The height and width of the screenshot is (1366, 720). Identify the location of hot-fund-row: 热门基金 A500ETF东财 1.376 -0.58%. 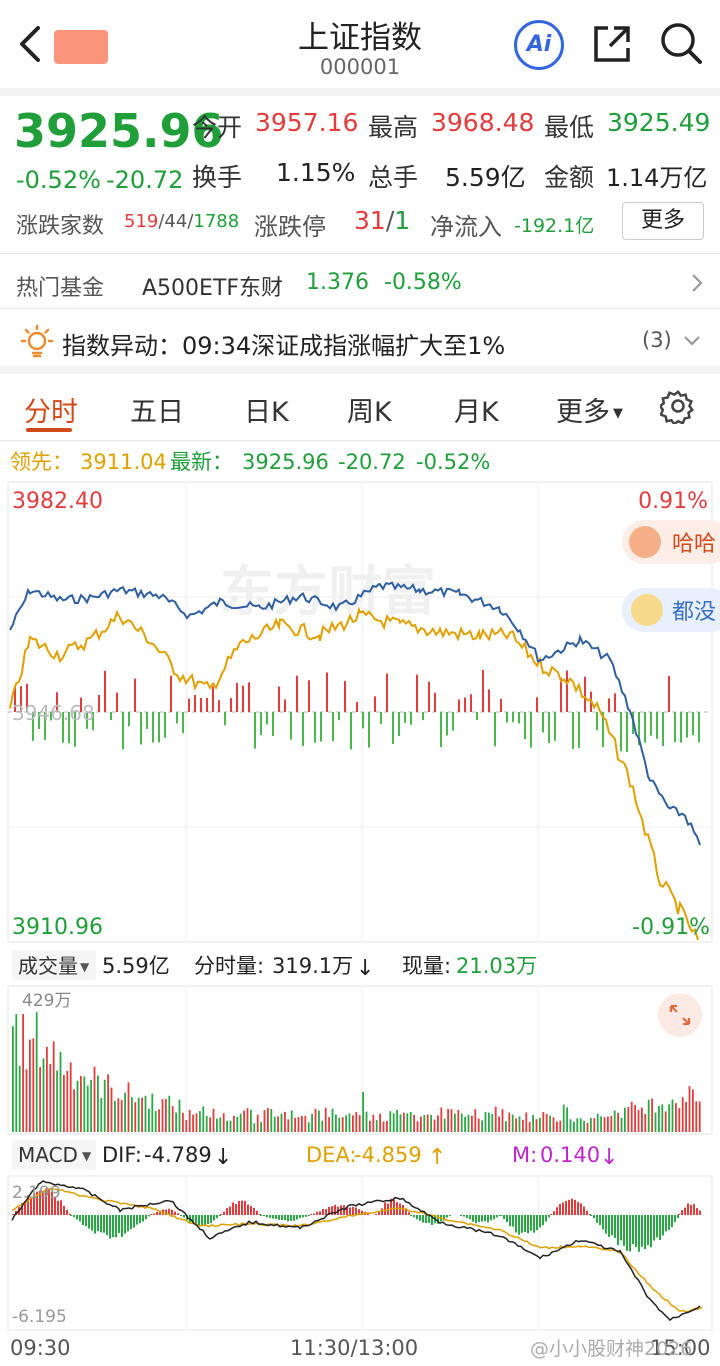
(360, 283).